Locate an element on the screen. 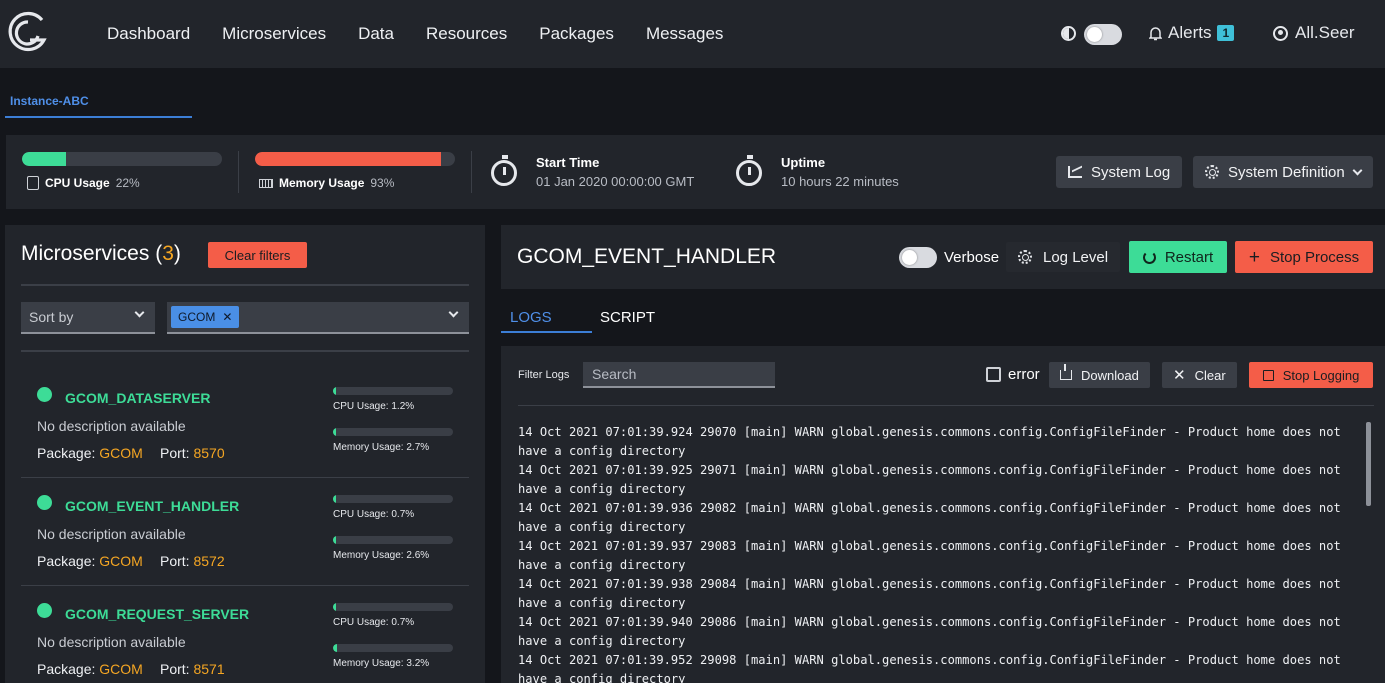 The height and width of the screenshot is (683, 1385). genesis-logo-icon is located at coordinates (28, 33).